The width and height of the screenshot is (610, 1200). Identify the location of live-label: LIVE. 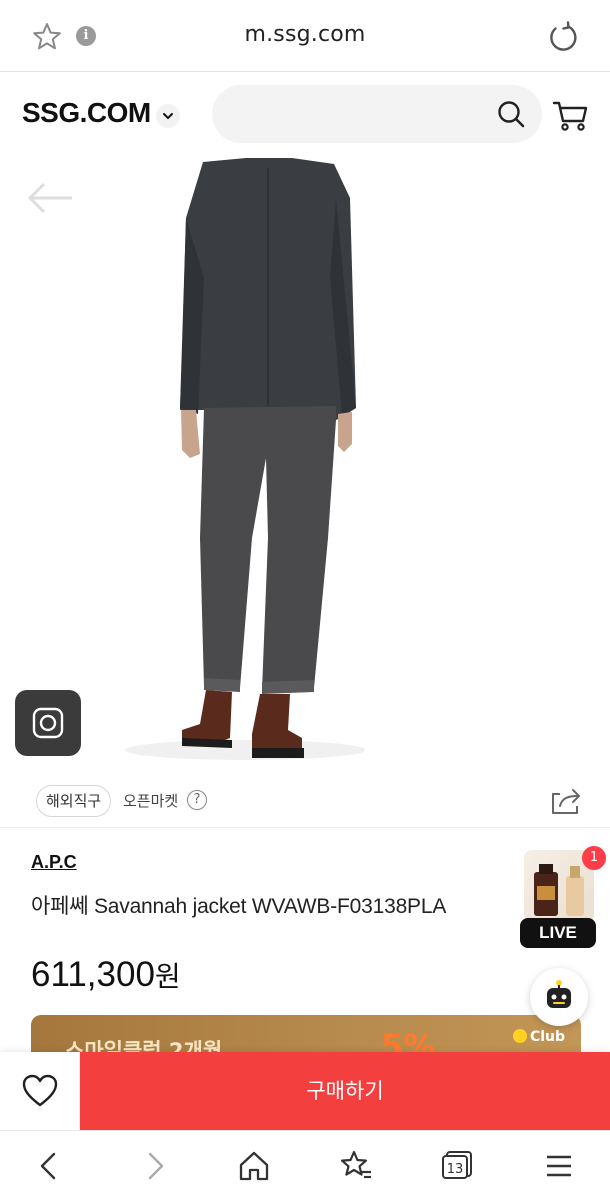
(558, 933).